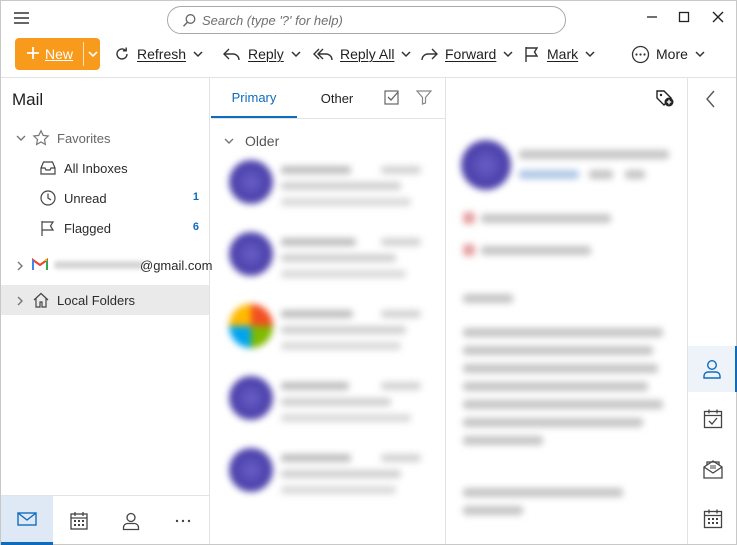 This screenshot has height=545, width=737. I want to click on forward-button: Forward, so click(466, 54).